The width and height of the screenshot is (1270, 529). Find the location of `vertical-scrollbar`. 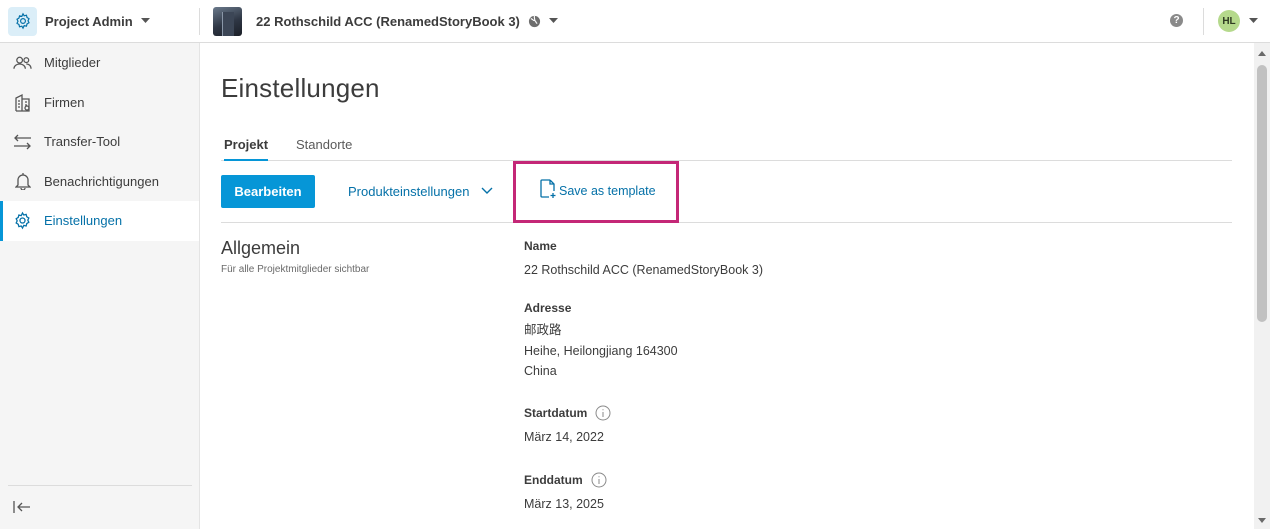

vertical-scrollbar is located at coordinates (1262, 286).